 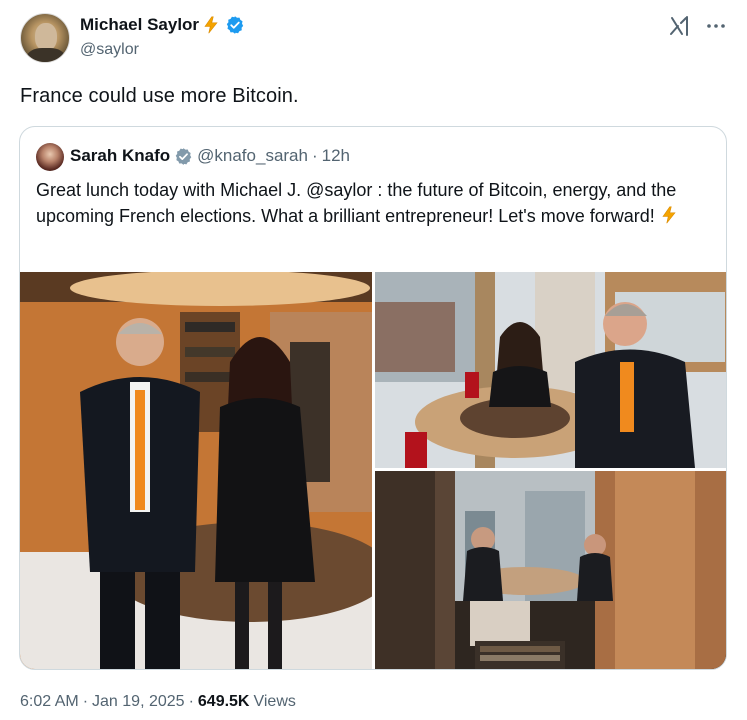 I want to click on post-date: Jan 19, 2025, so click(x=138, y=702).